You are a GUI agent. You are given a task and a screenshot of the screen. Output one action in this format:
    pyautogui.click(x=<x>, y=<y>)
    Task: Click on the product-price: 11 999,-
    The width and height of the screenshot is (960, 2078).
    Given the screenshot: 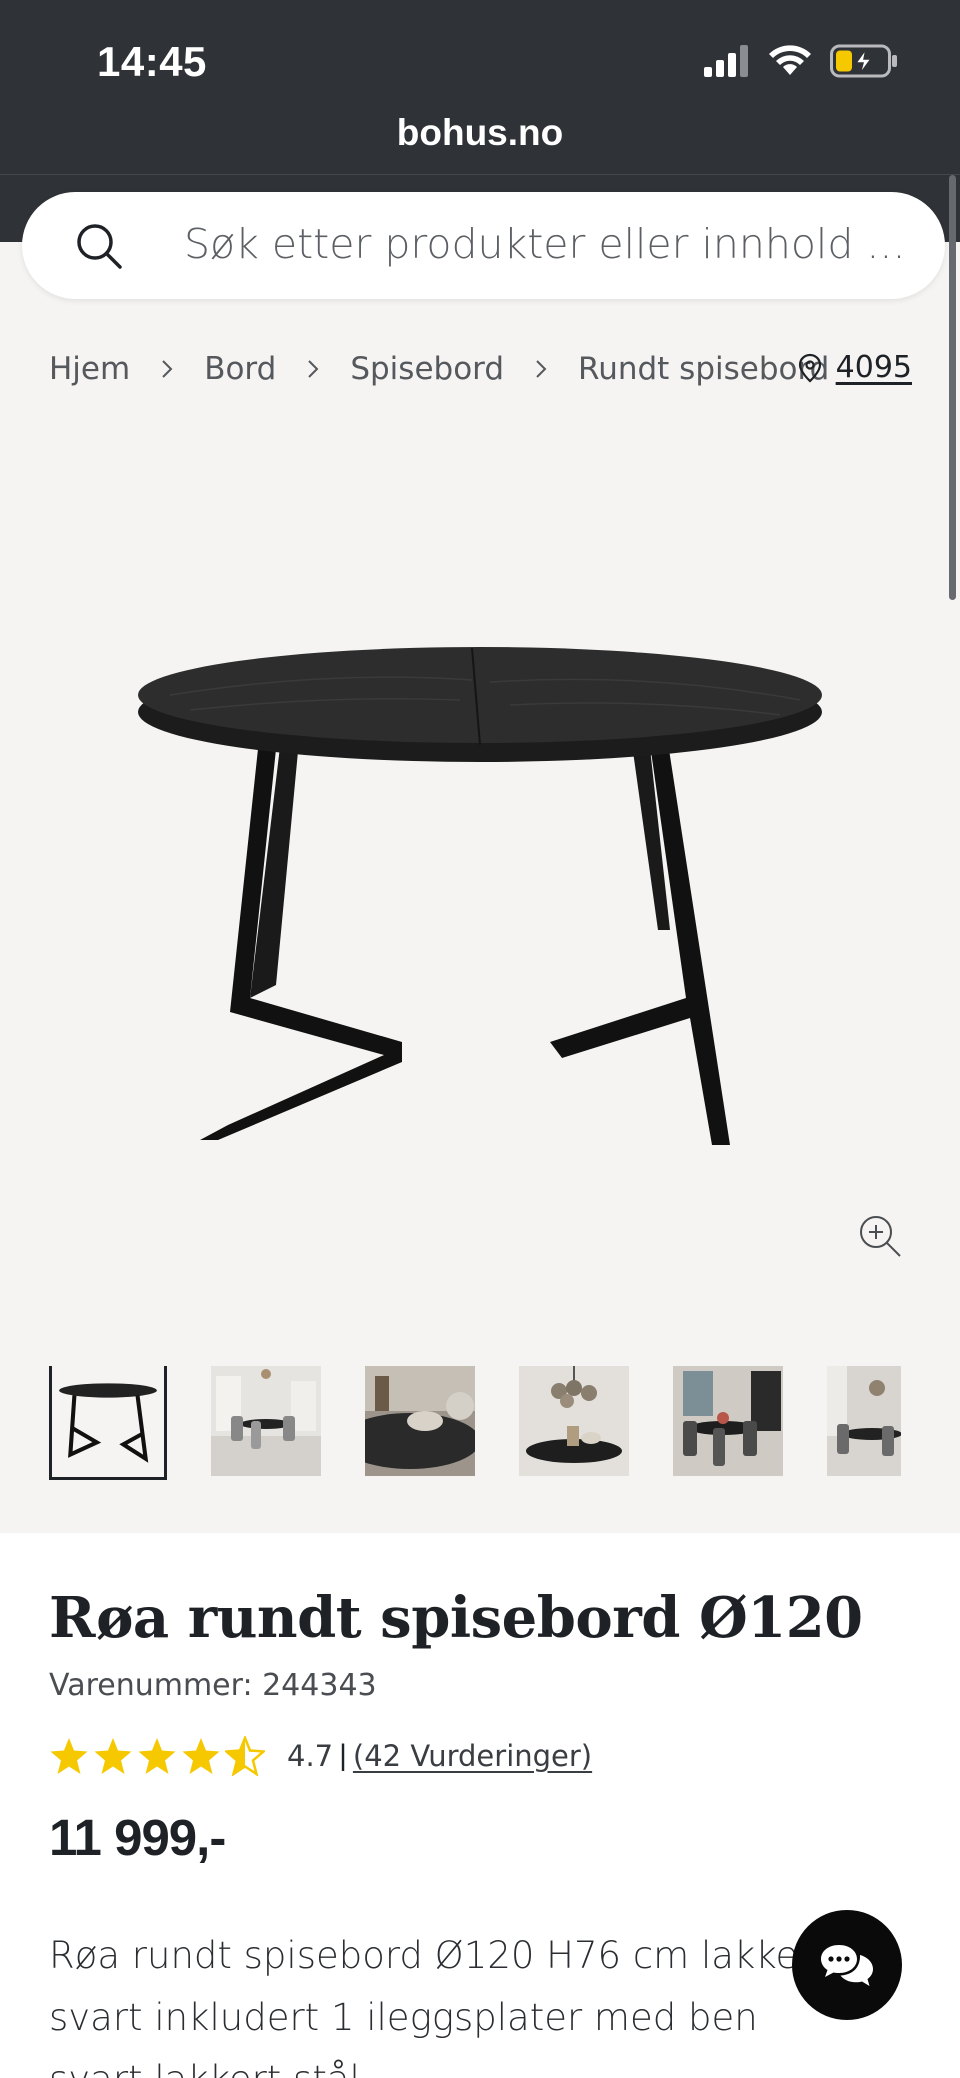 What is the action you would take?
    pyautogui.click(x=137, y=1837)
    